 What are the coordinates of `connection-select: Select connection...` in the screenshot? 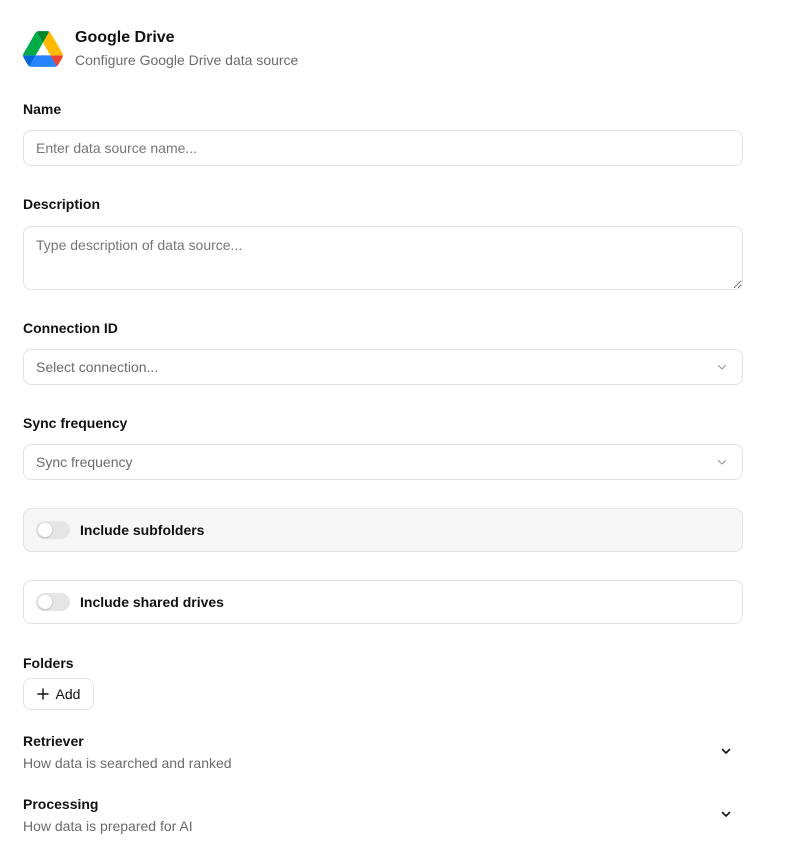 It's located at (383, 367).